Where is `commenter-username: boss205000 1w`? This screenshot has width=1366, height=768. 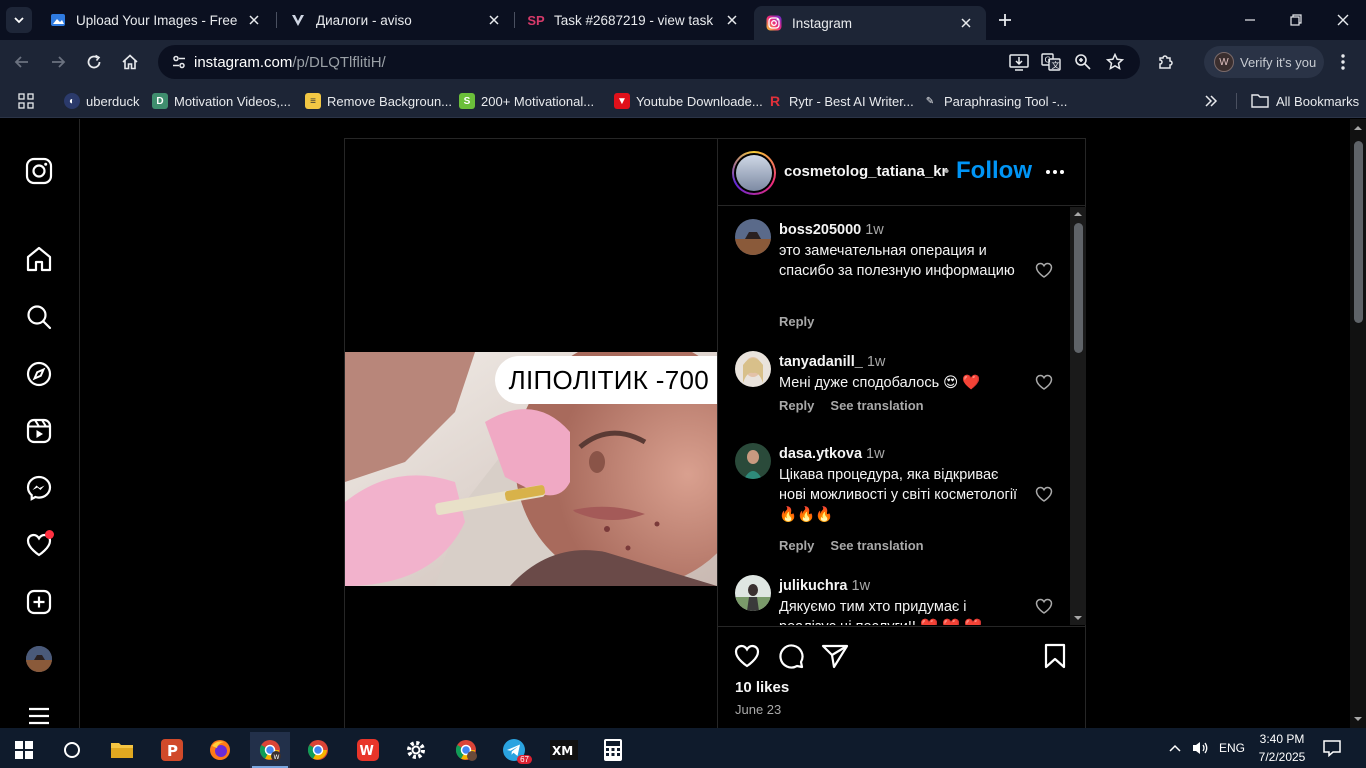
commenter-username: boss205000 1w is located at coordinates (831, 230).